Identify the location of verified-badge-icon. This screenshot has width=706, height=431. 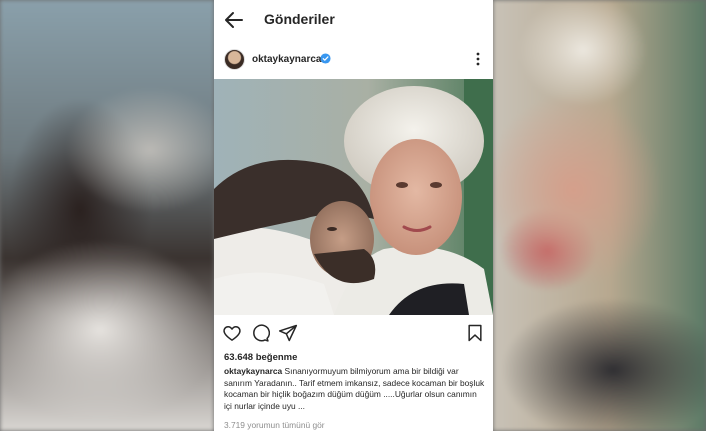
(325, 58).